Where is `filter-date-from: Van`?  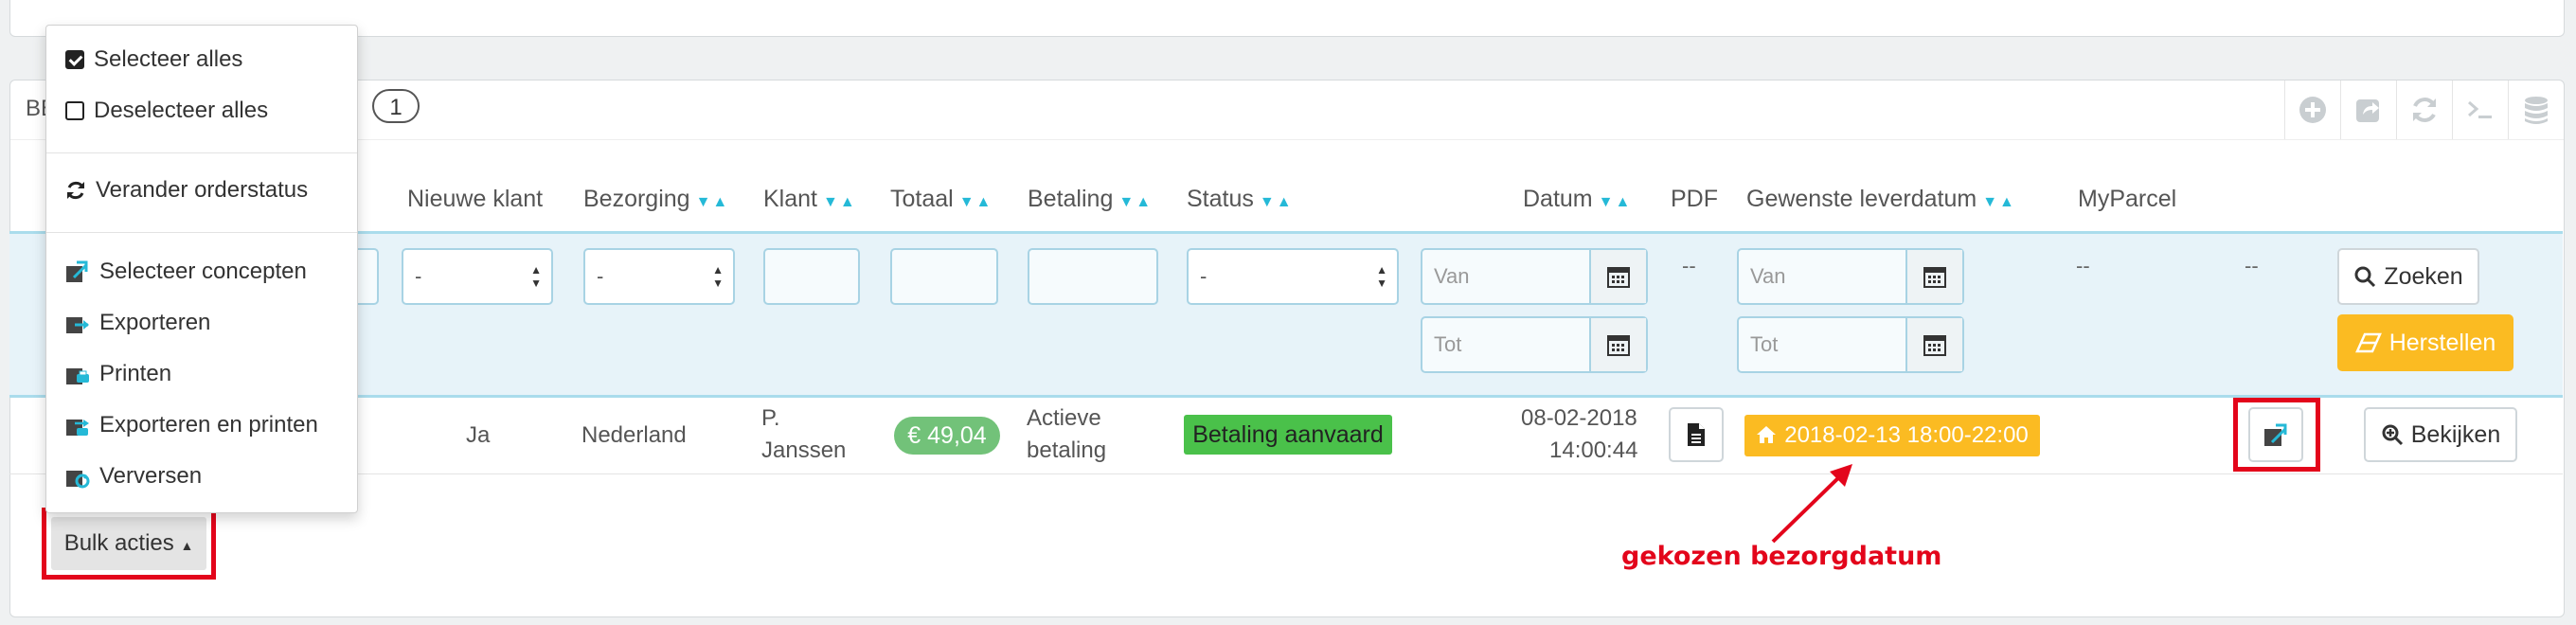
filter-date-from: Van is located at coordinates (1534, 277).